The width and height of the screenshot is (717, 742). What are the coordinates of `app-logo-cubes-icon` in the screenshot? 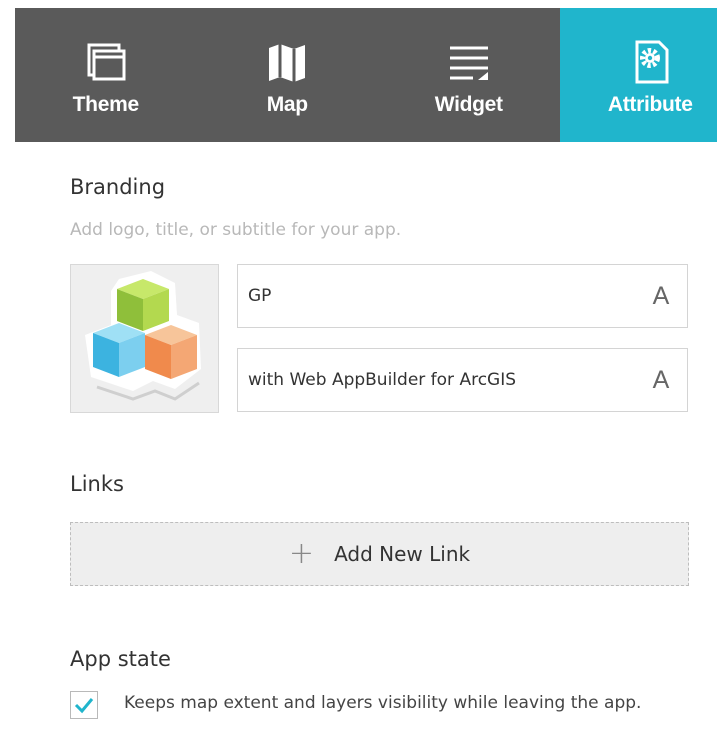 It's located at (143, 336).